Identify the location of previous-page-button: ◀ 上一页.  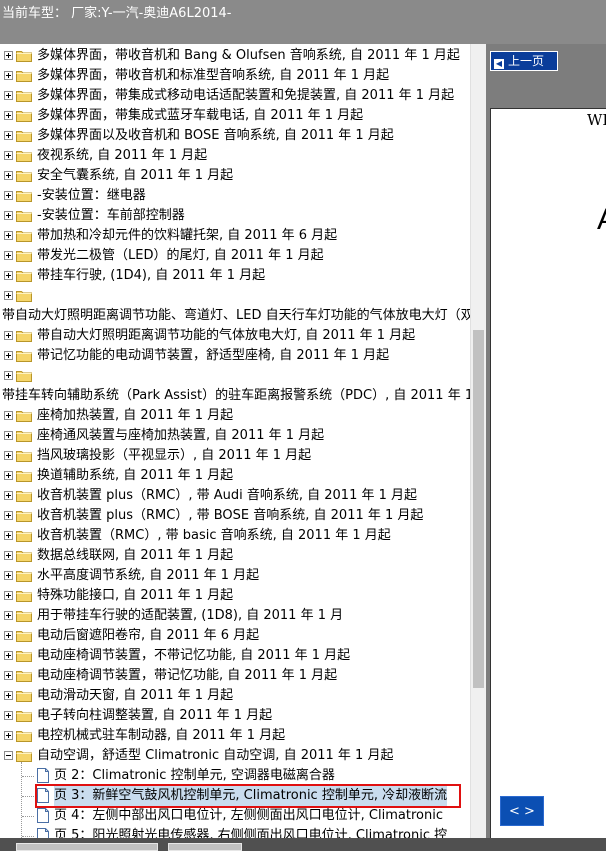
(524, 61).